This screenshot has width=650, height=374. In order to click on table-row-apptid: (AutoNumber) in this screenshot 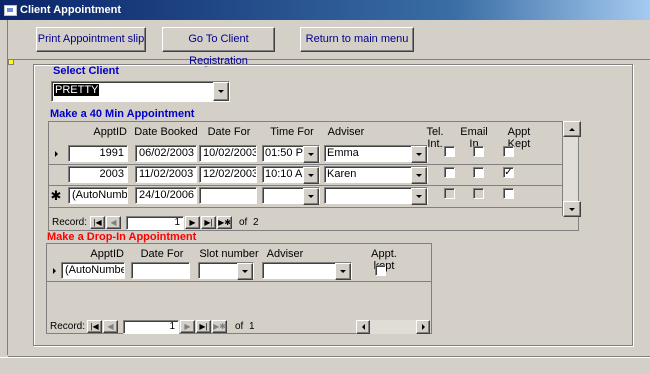, I will do `click(98, 195)`.